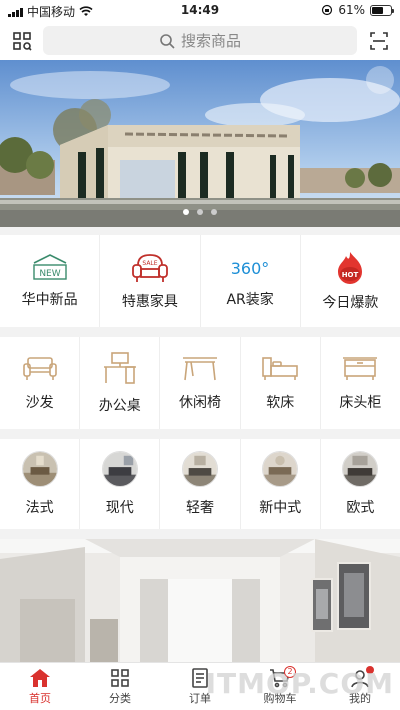 This screenshot has width=400, height=710. Describe the element at coordinates (149, 263) in the screenshot. I see `svg-text: SALE` at that location.